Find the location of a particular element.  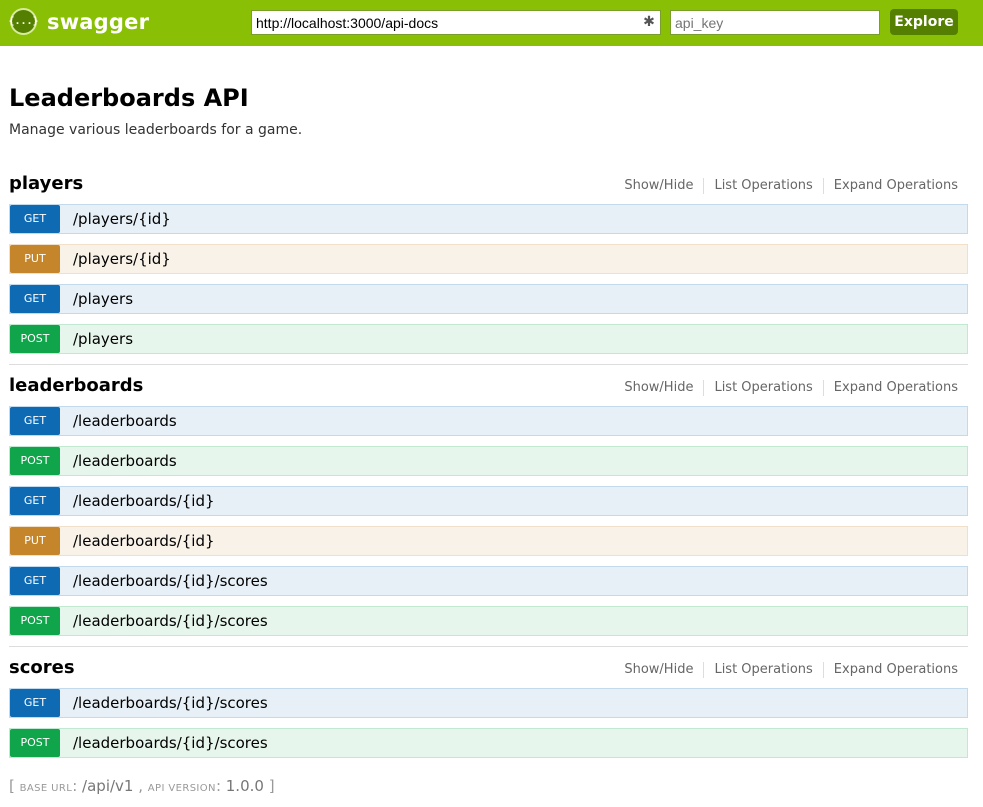

swagger-logo-icon: {...} is located at coordinates (23, 21).